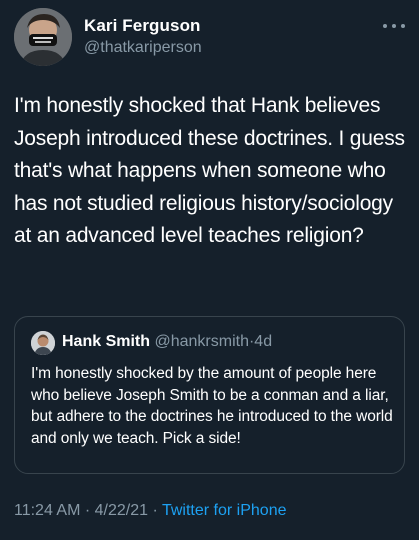 Image resolution: width=419 pixels, height=540 pixels. Describe the element at coordinates (263, 341) in the screenshot. I see `quoted-timestamp: 4d` at that location.